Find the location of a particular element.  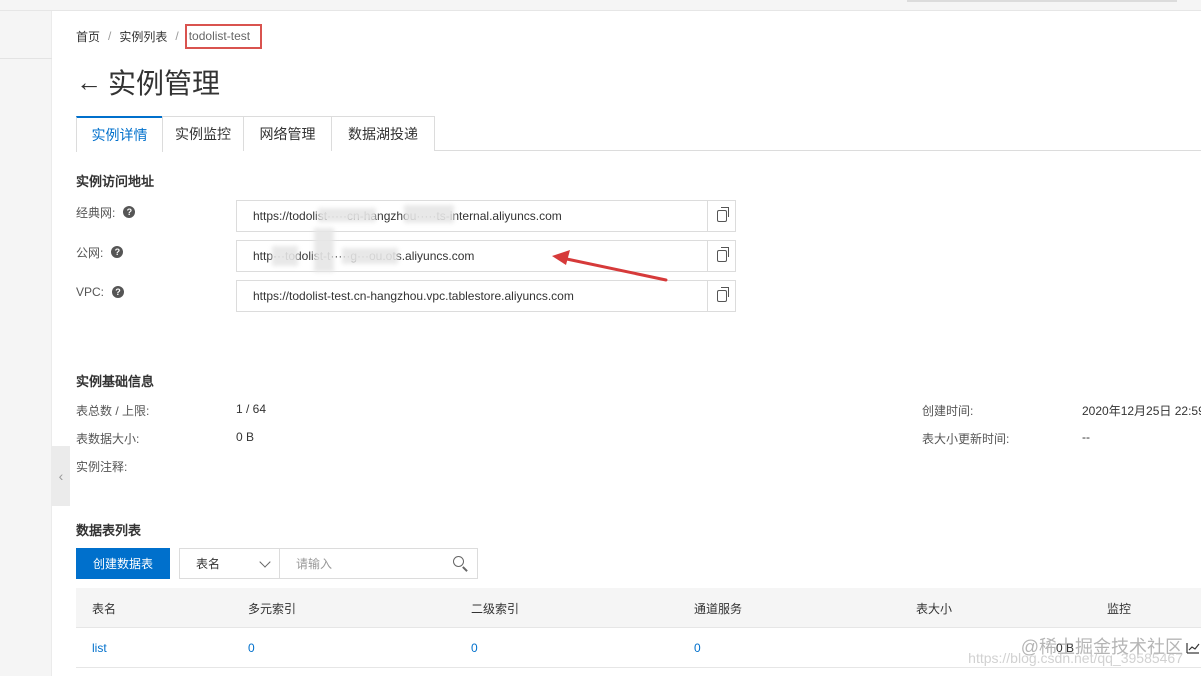

breadcrumb-instances: 实例列表 is located at coordinates (143, 36).